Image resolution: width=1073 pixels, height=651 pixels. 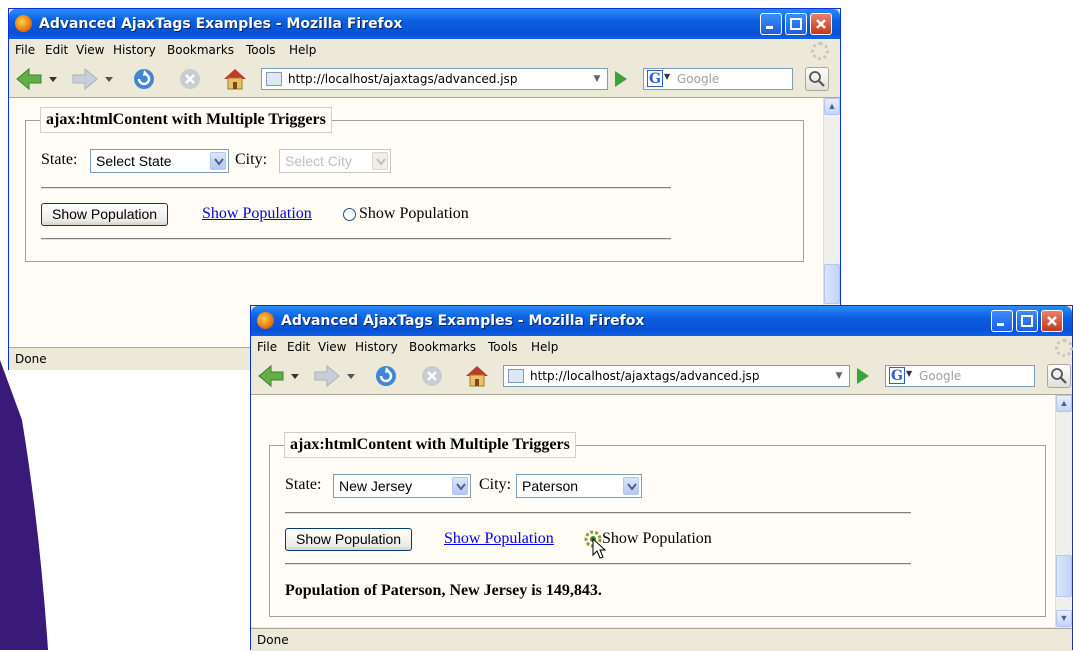 I want to click on slide-accent-shape, so click(x=24, y=505).